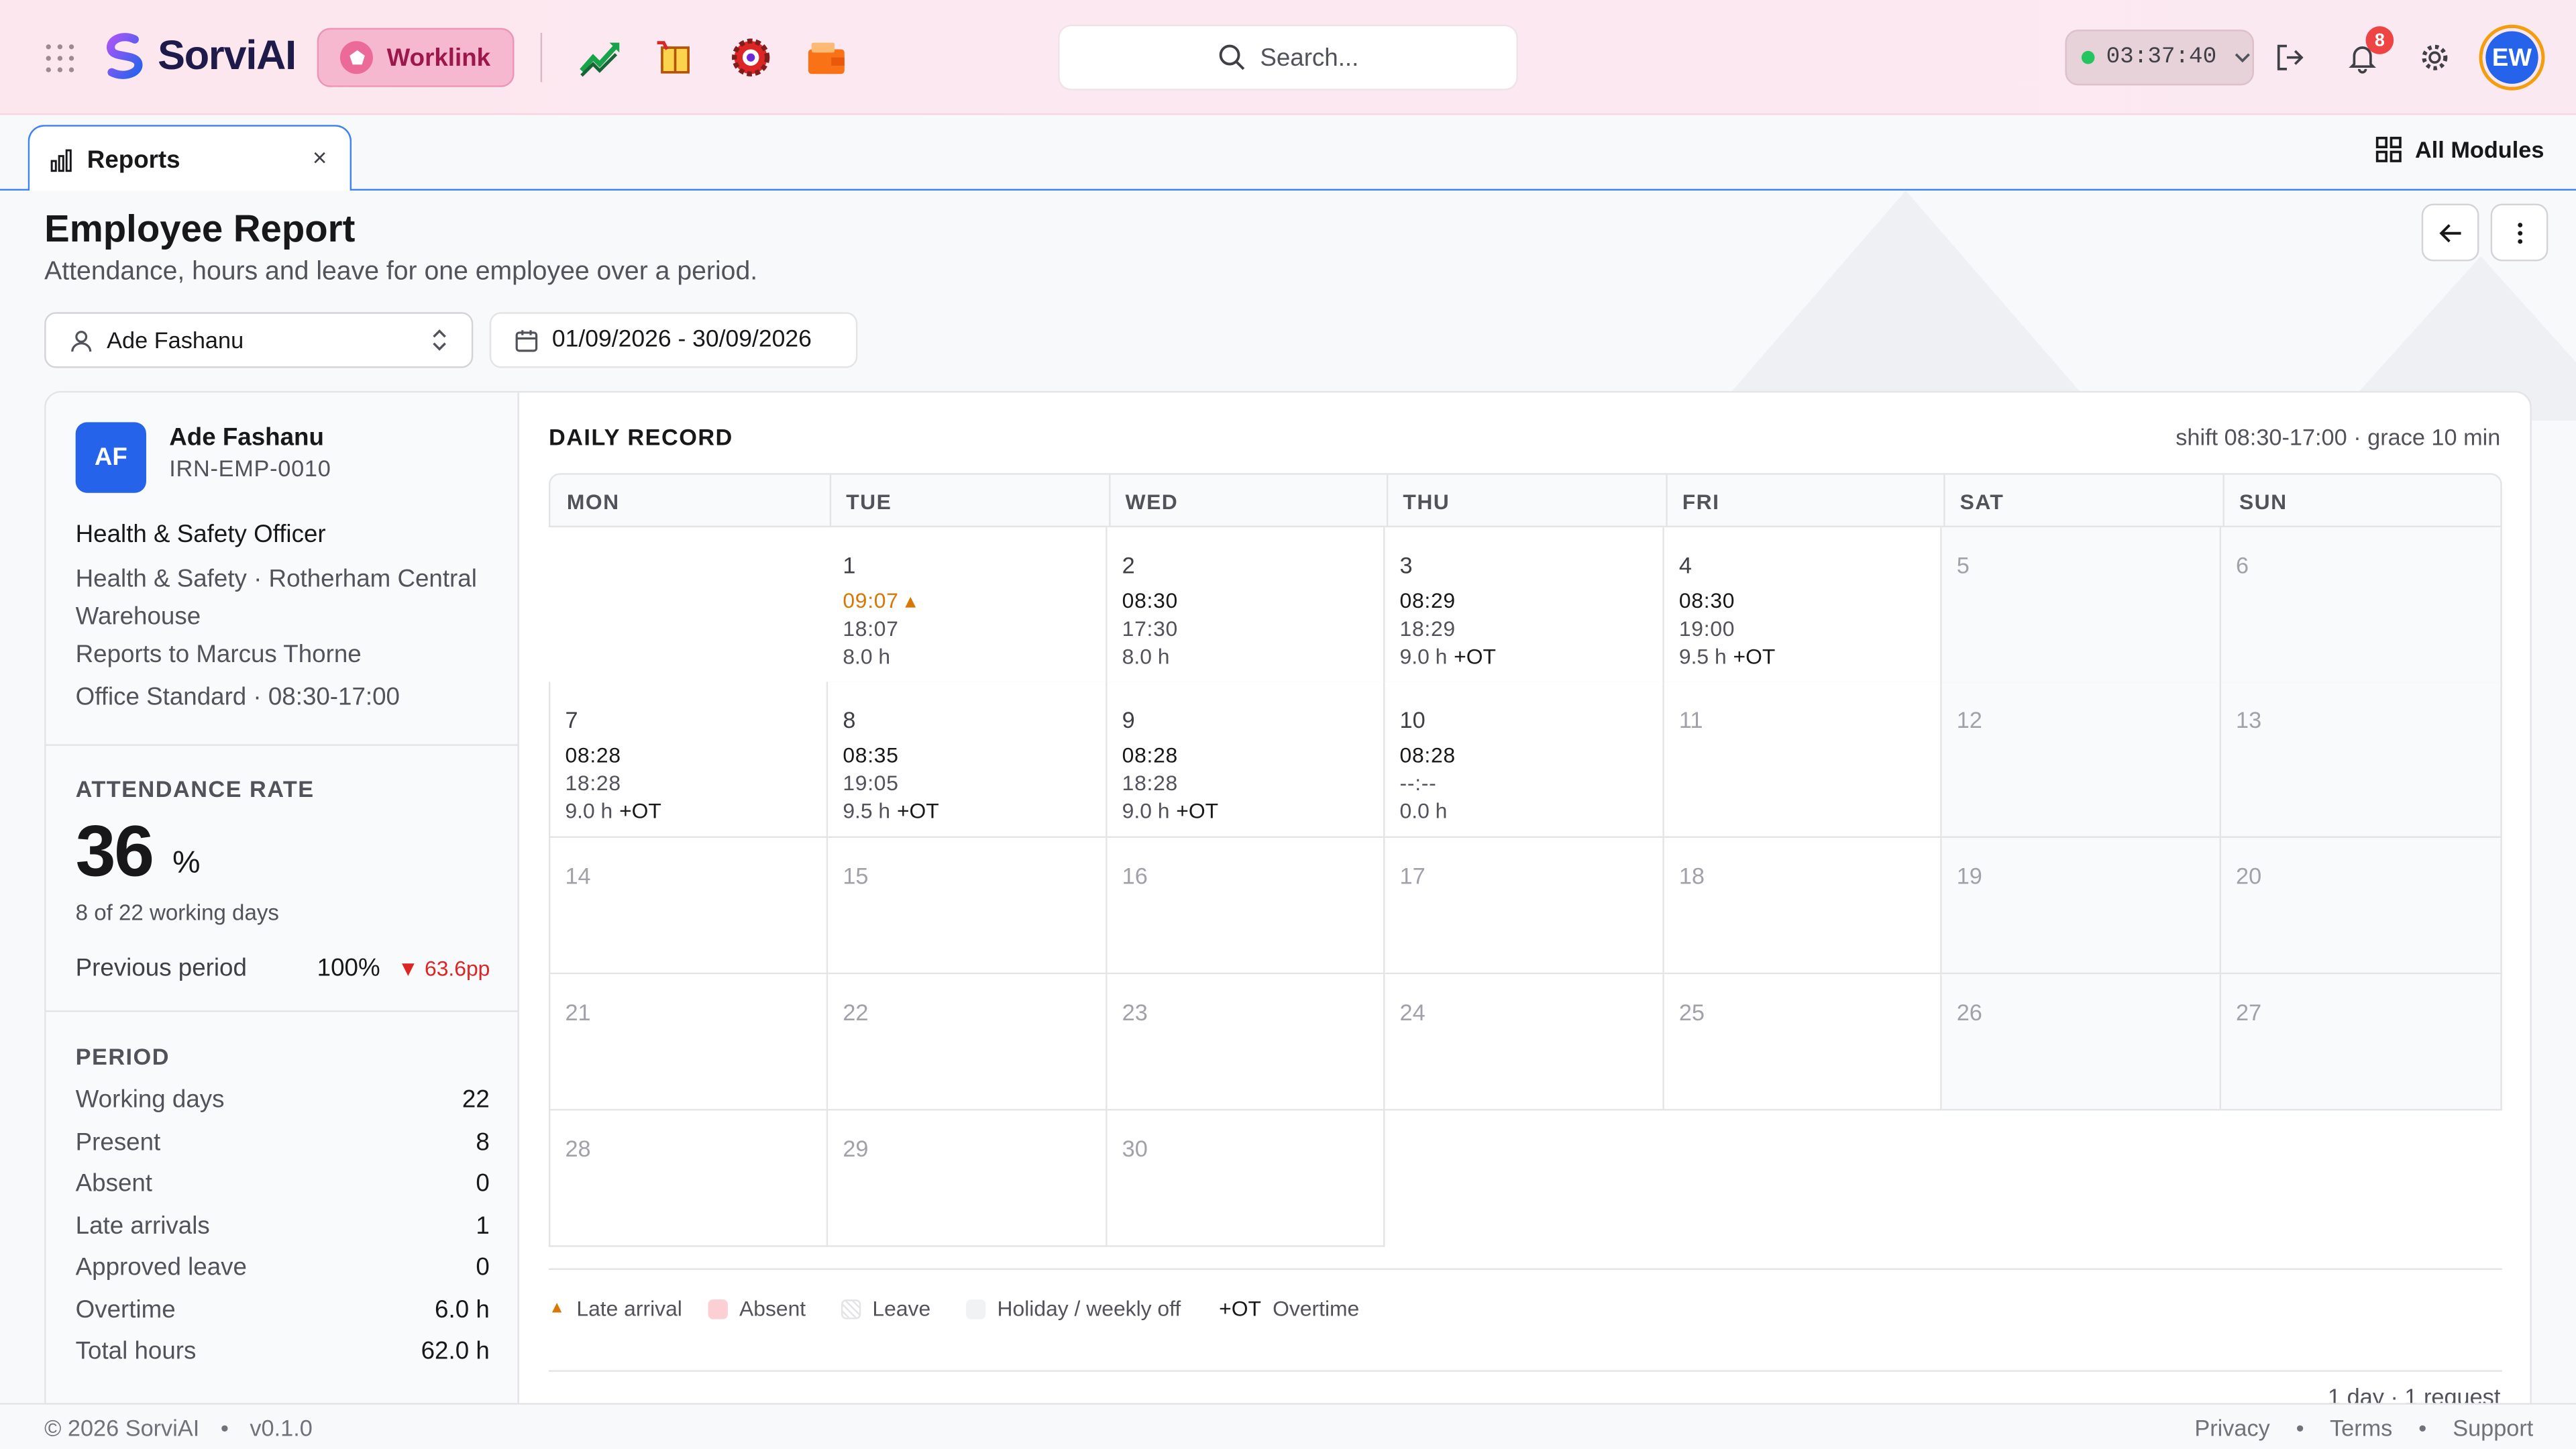 The width and height of the screenshot is (2576, 1449). What do you see at coordinates (1246, 906) in the screenshot?
I see `calendar-day-cell: 16` at bounding box center [1246, 906].